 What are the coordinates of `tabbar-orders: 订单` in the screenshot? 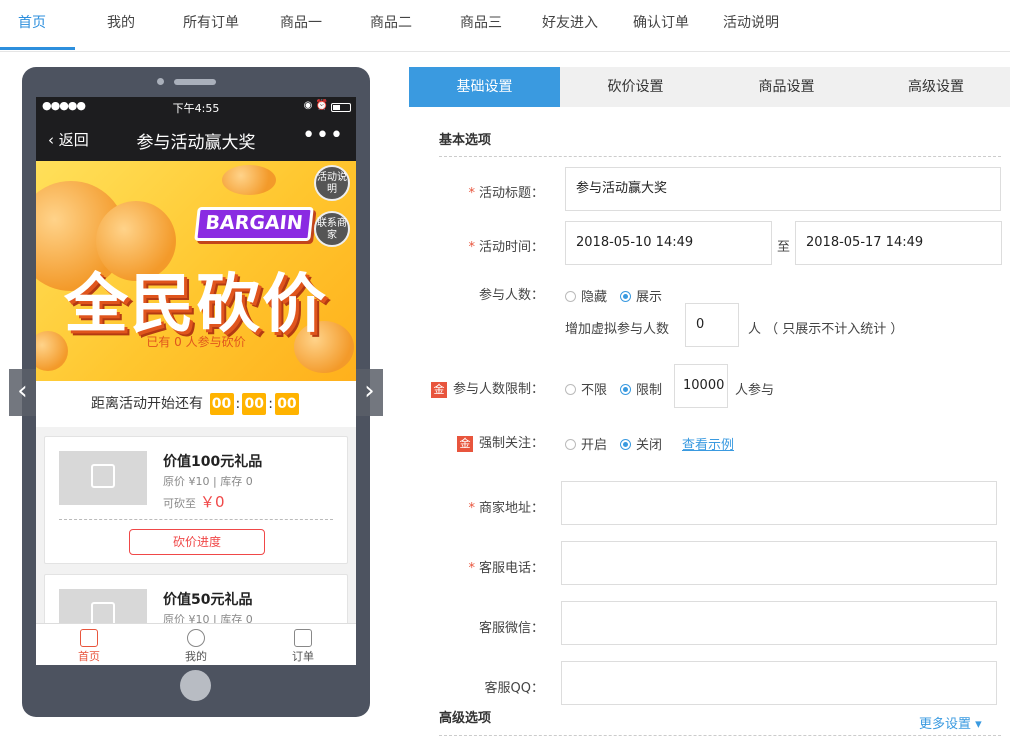 It's located at (303, 644).